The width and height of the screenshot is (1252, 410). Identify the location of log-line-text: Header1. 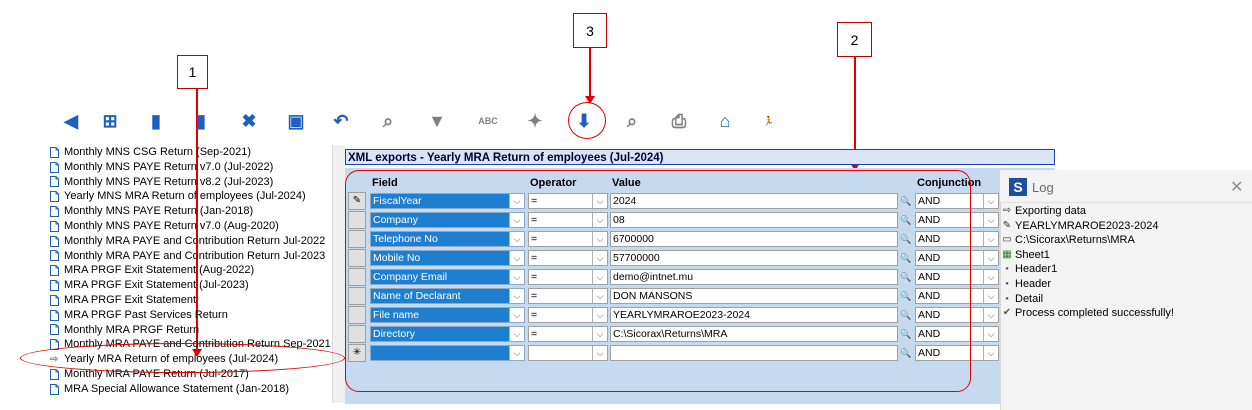
(1036, 269).